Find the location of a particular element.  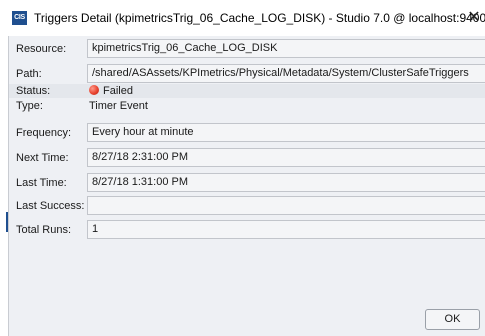

left-edge is located at coordinates (4, 186).